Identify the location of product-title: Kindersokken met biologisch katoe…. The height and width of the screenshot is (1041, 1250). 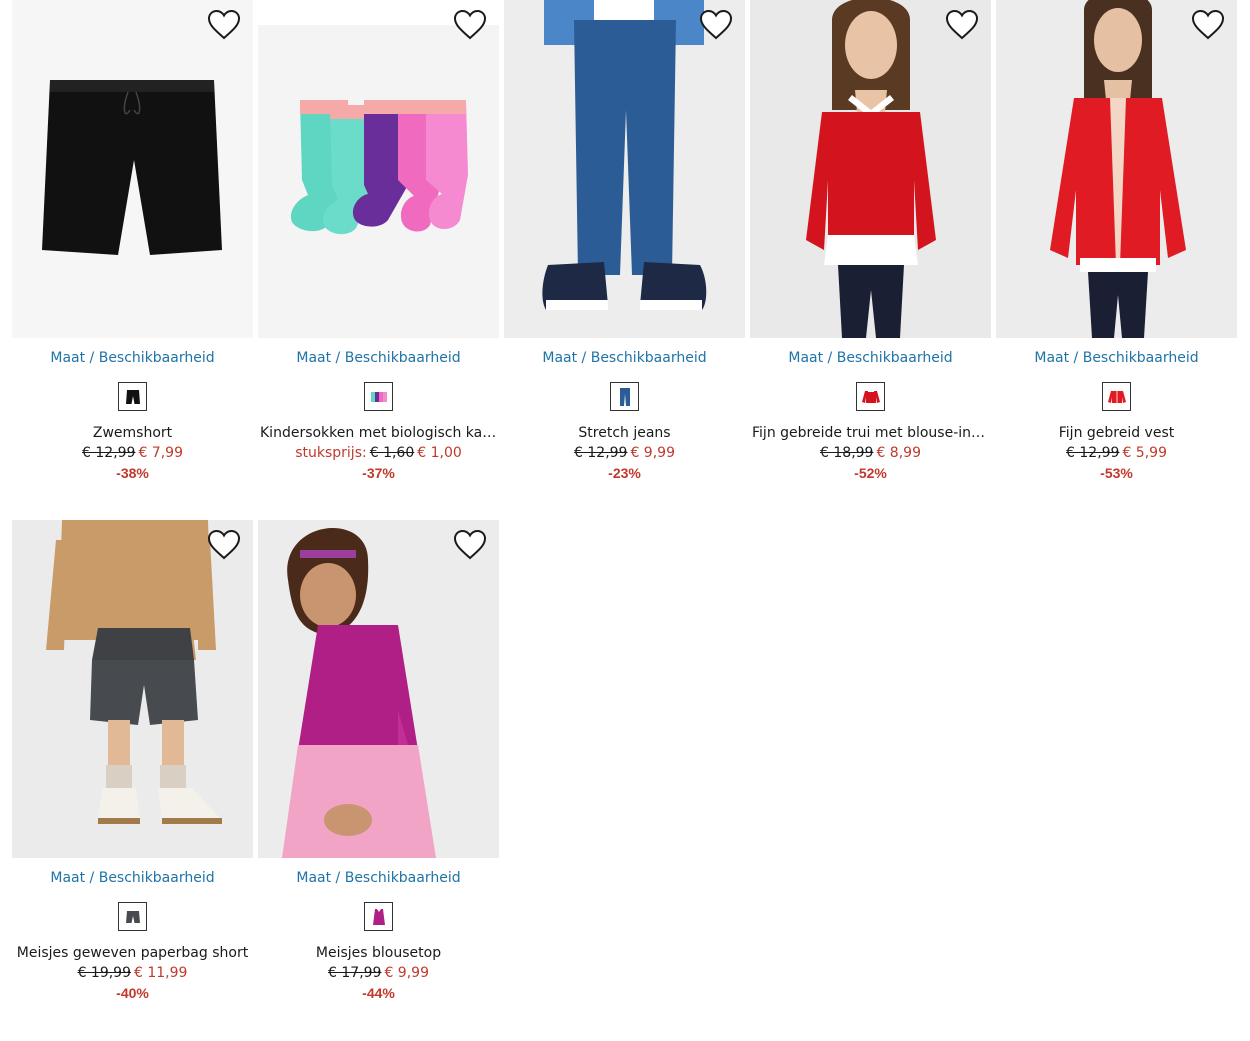
(378, 433).